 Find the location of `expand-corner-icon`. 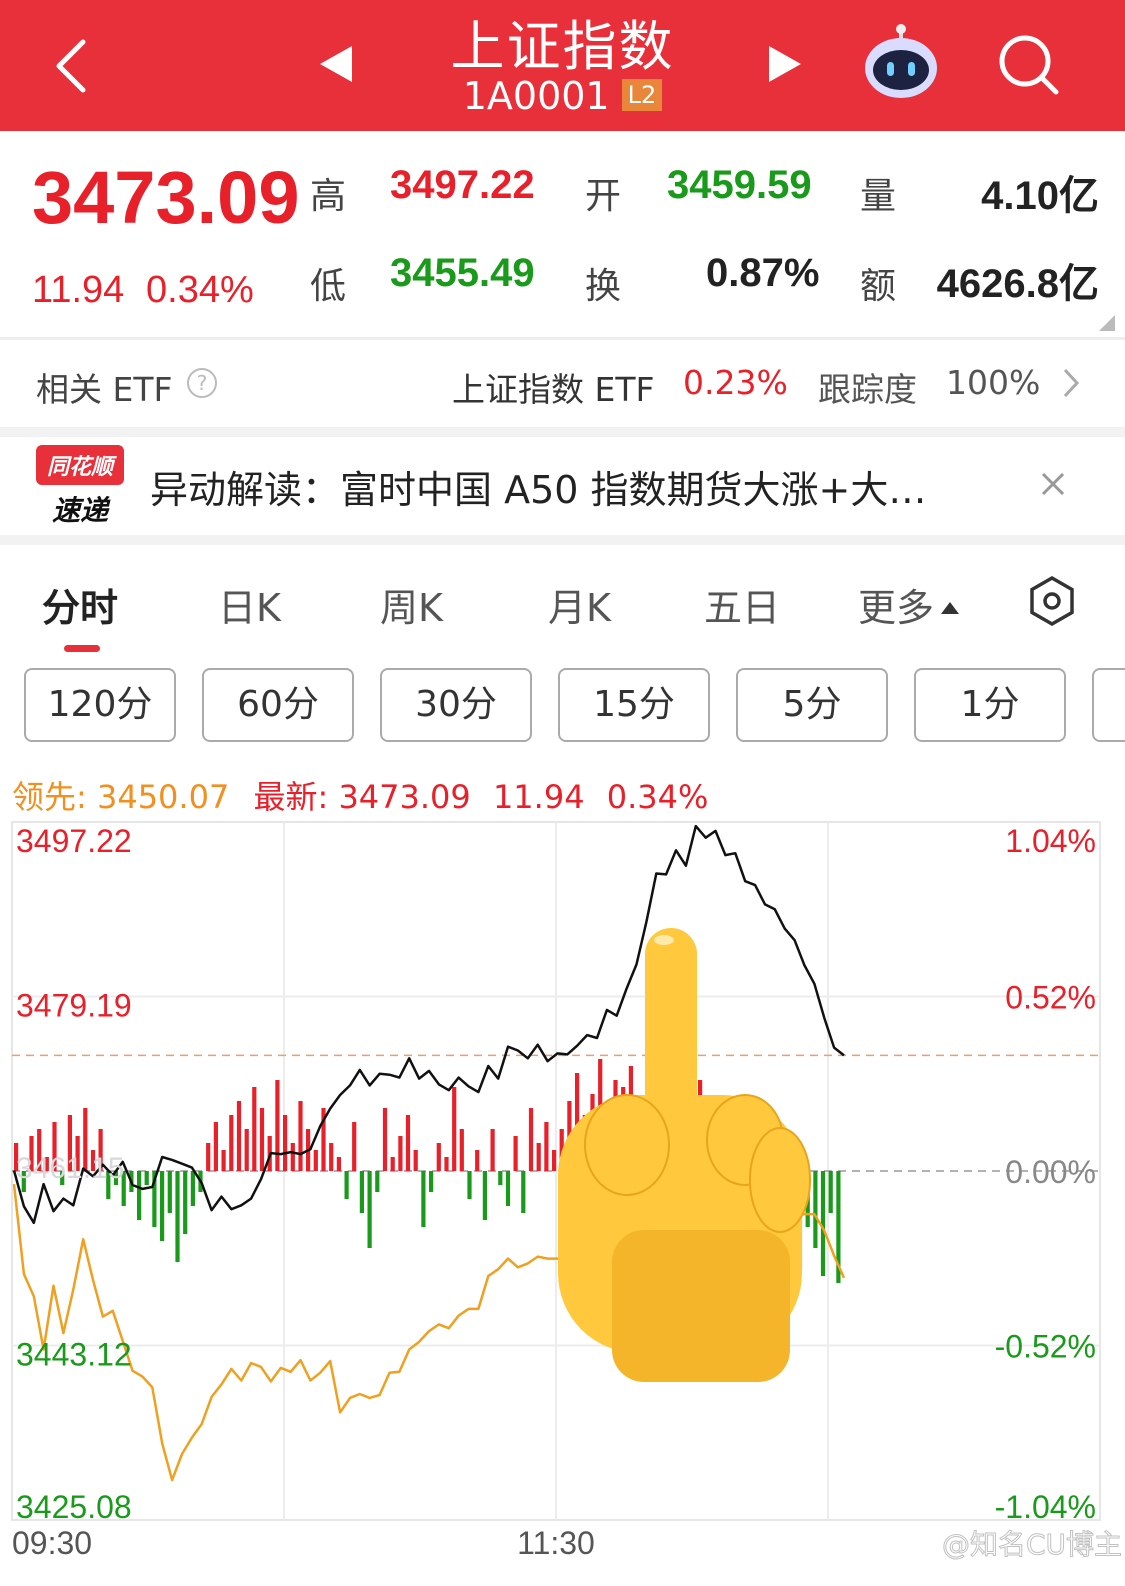

expand-corner-icon is located at coordinates (1107, 323).